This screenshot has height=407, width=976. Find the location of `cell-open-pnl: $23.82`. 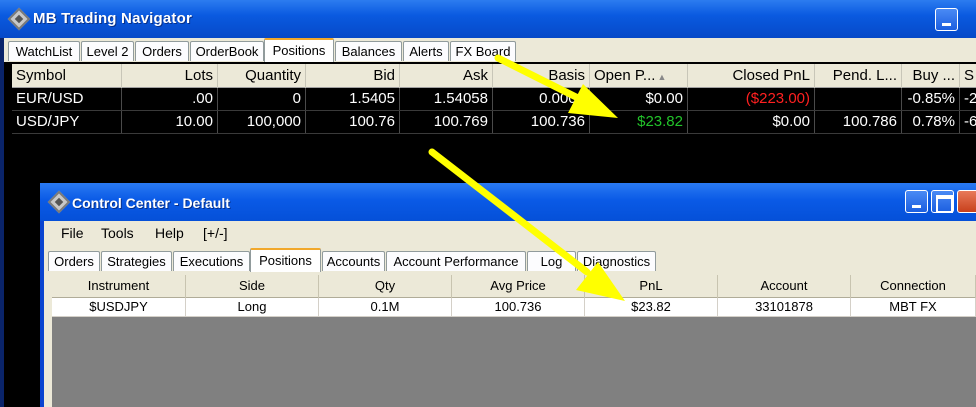

cell-open-pnl: $23.82 is located at coordinates (639, 122).